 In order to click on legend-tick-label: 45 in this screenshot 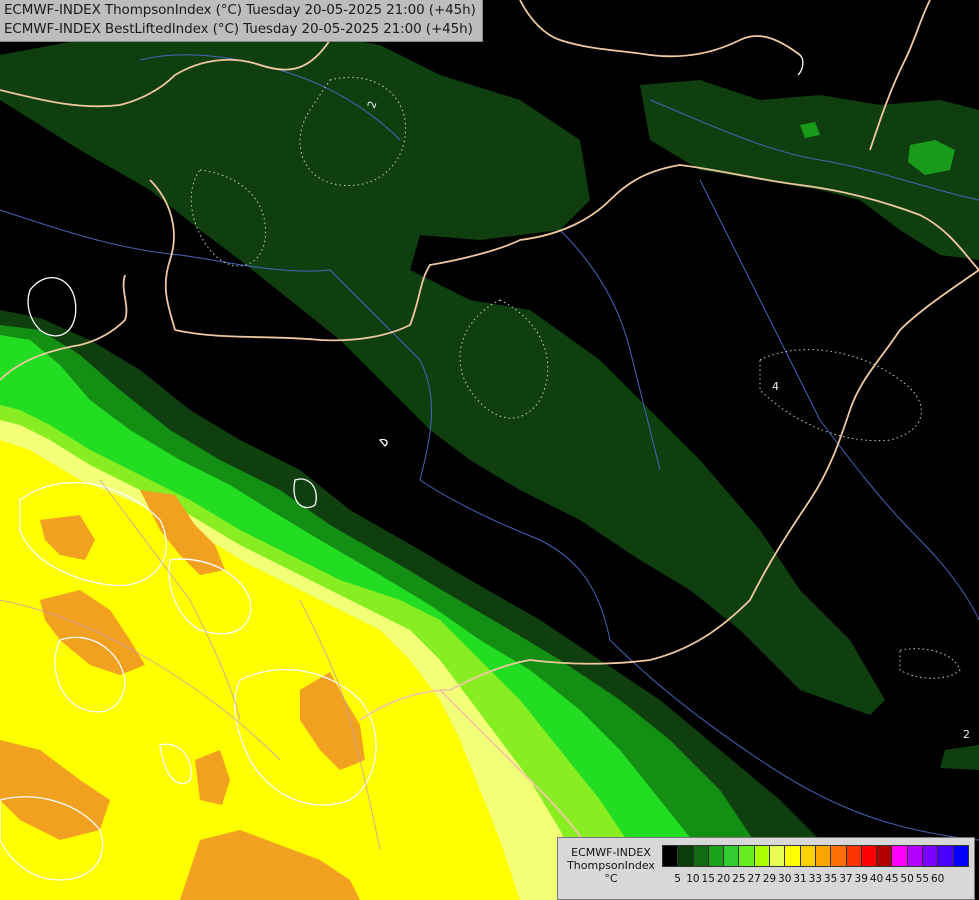, I will do `click(892, 879)`.